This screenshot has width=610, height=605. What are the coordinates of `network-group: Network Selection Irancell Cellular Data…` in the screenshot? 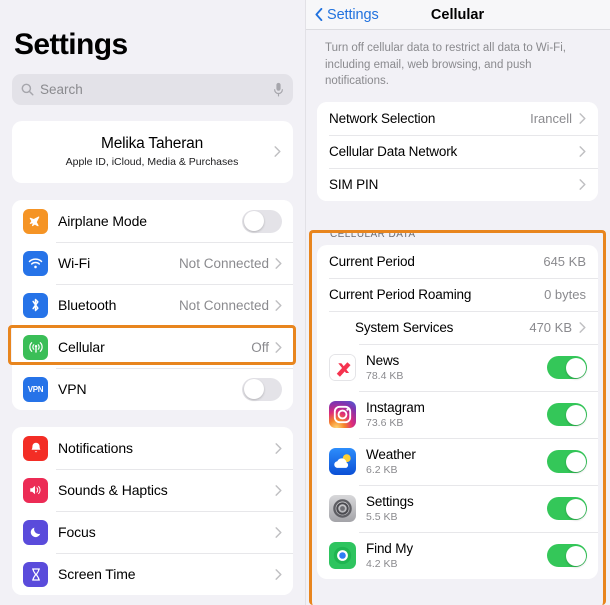 It's located at (457, 152).